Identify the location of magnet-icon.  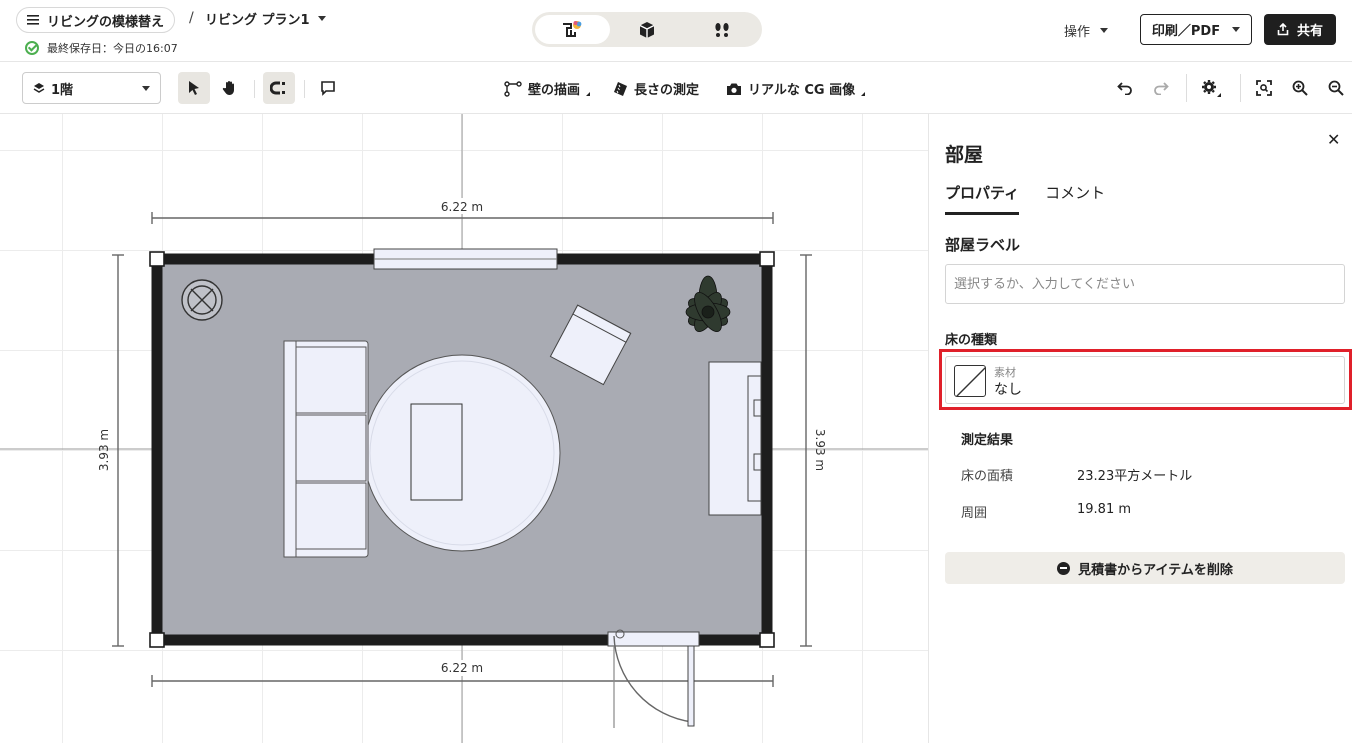
(277, 88).